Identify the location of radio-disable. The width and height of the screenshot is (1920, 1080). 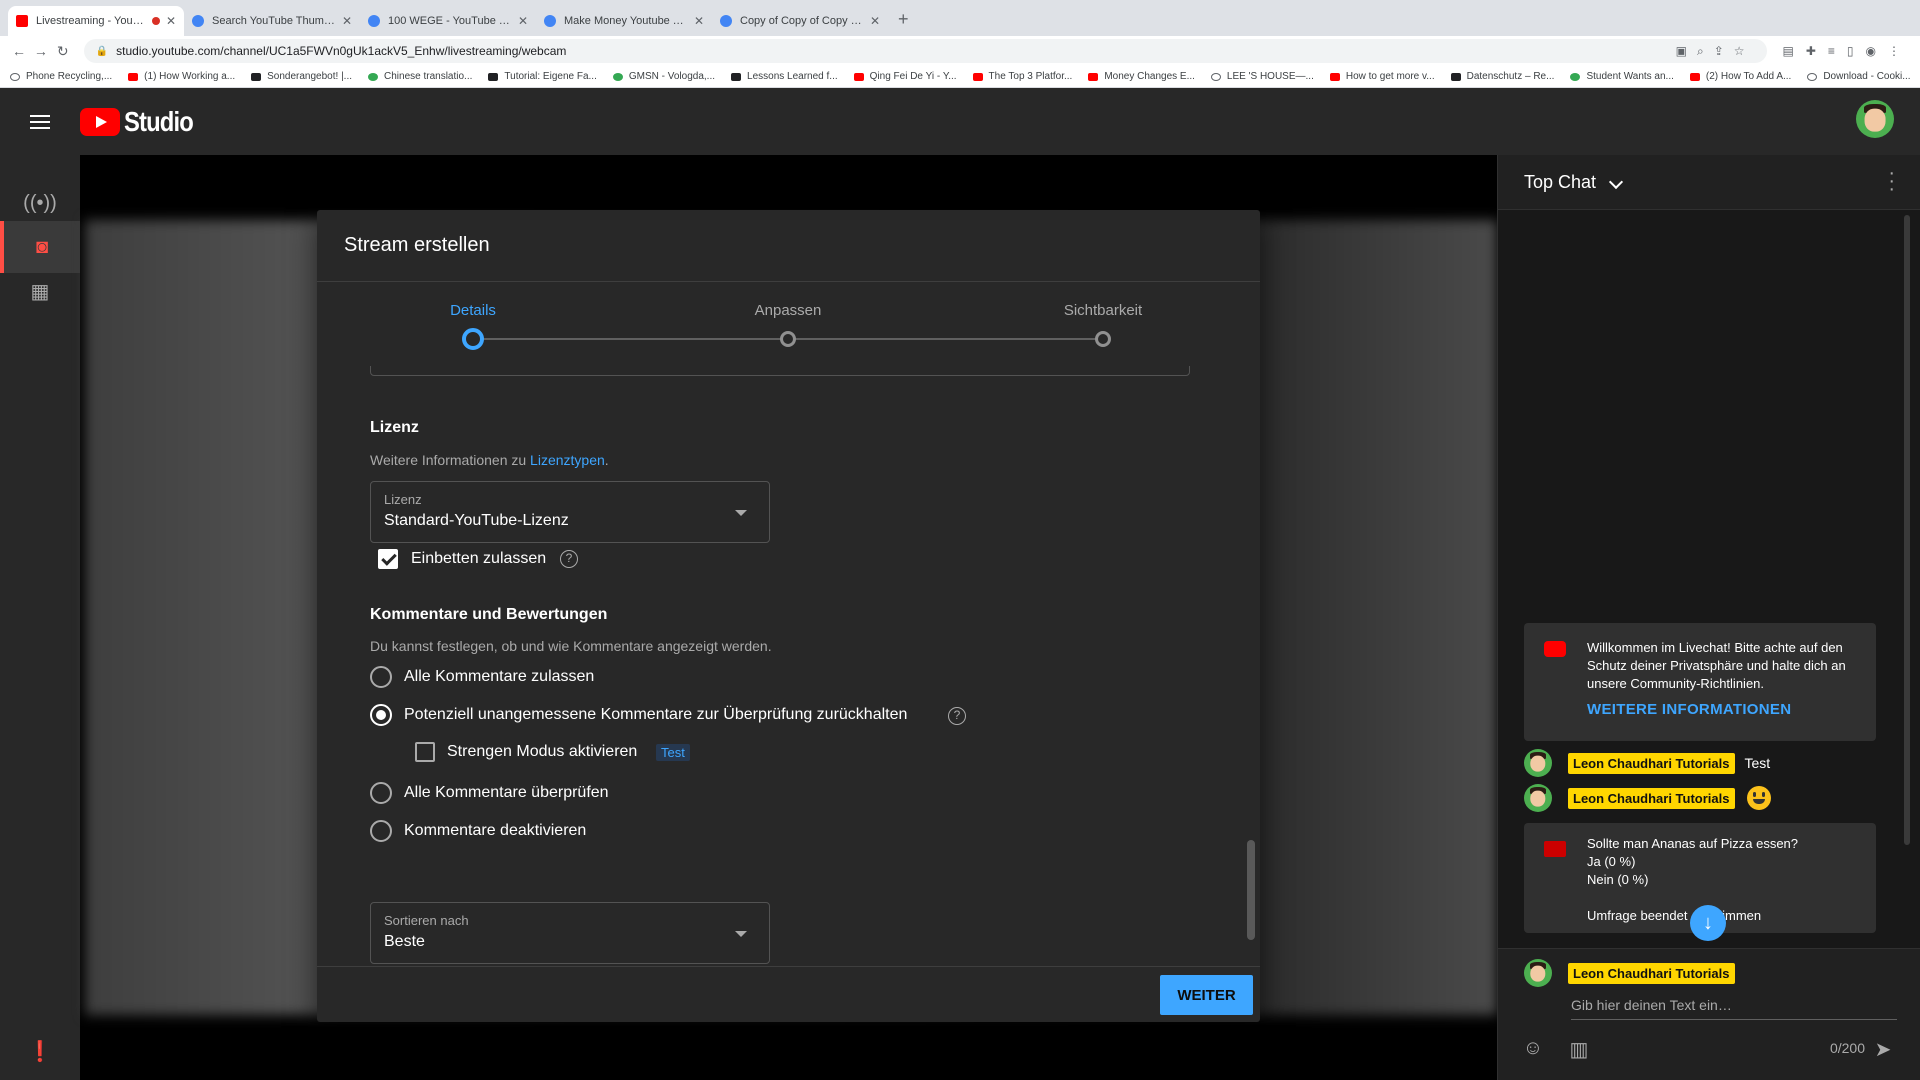
(381, 831).